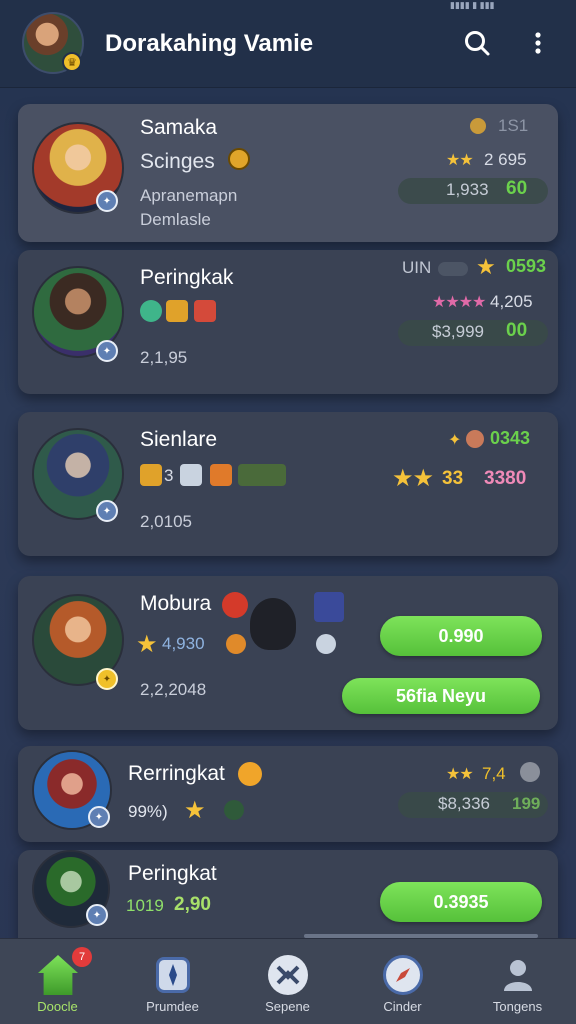  I want to click on status-indicator: ▮▮▮▮ ▮ ▮▮▮, so click(472, 5).